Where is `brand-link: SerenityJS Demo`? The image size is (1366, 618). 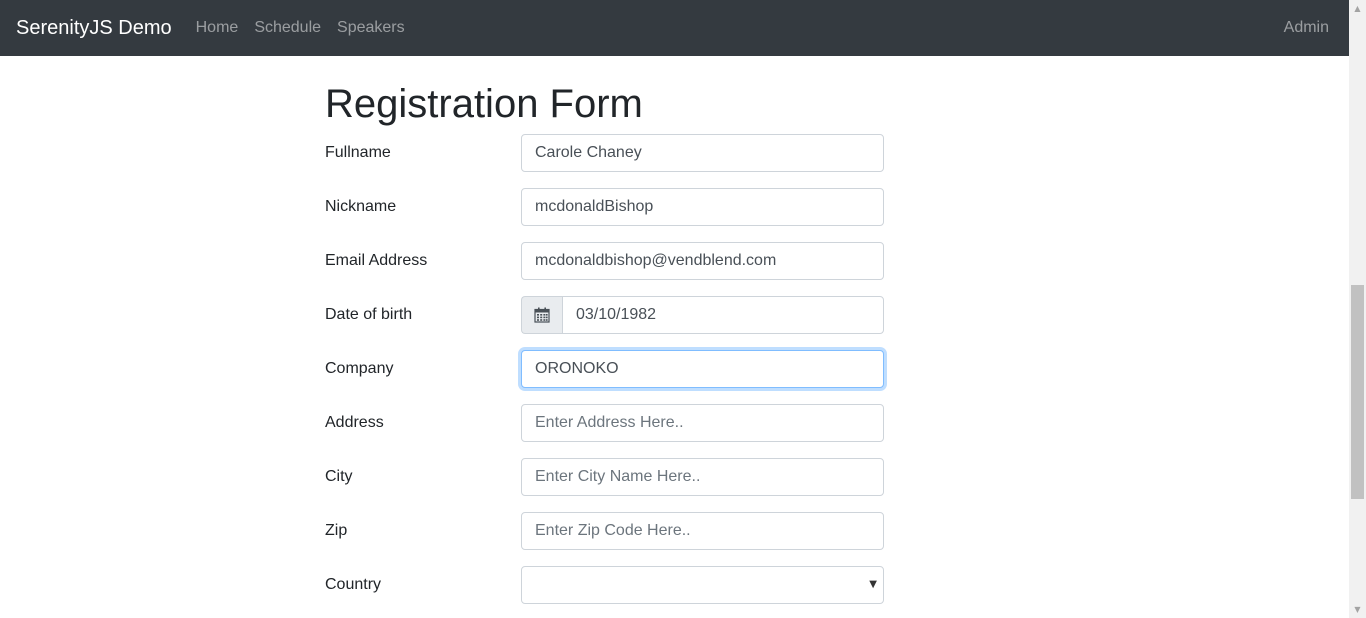
brand-link: SerenityJS Demo is located at coordinates (94, 28).